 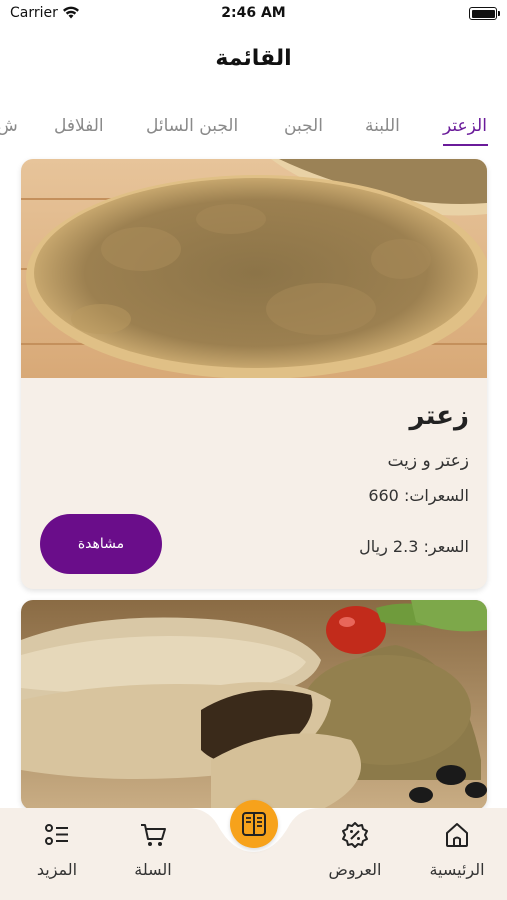 I want to click on item-price: السعر: 2.3 ريال, so click(x=414, y=546).